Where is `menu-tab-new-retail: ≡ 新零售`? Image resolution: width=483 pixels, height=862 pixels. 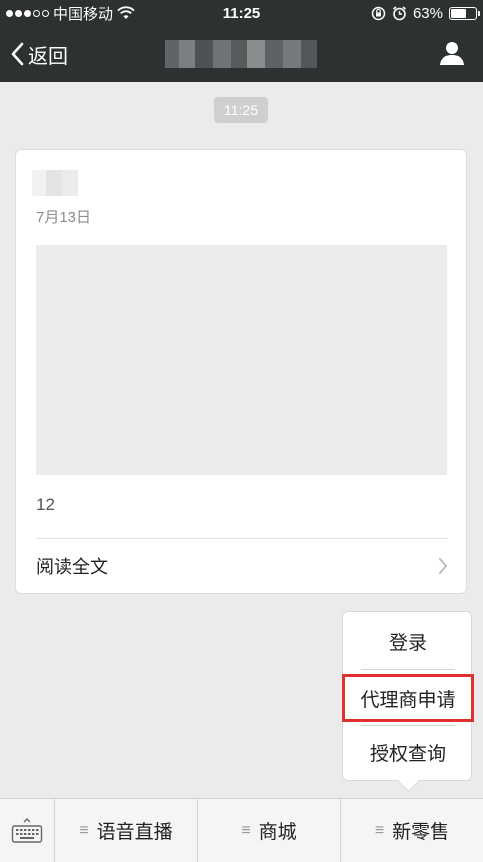
menu-tab-new-retail: ≡ 新零售 is located at coordinates (412, 830).